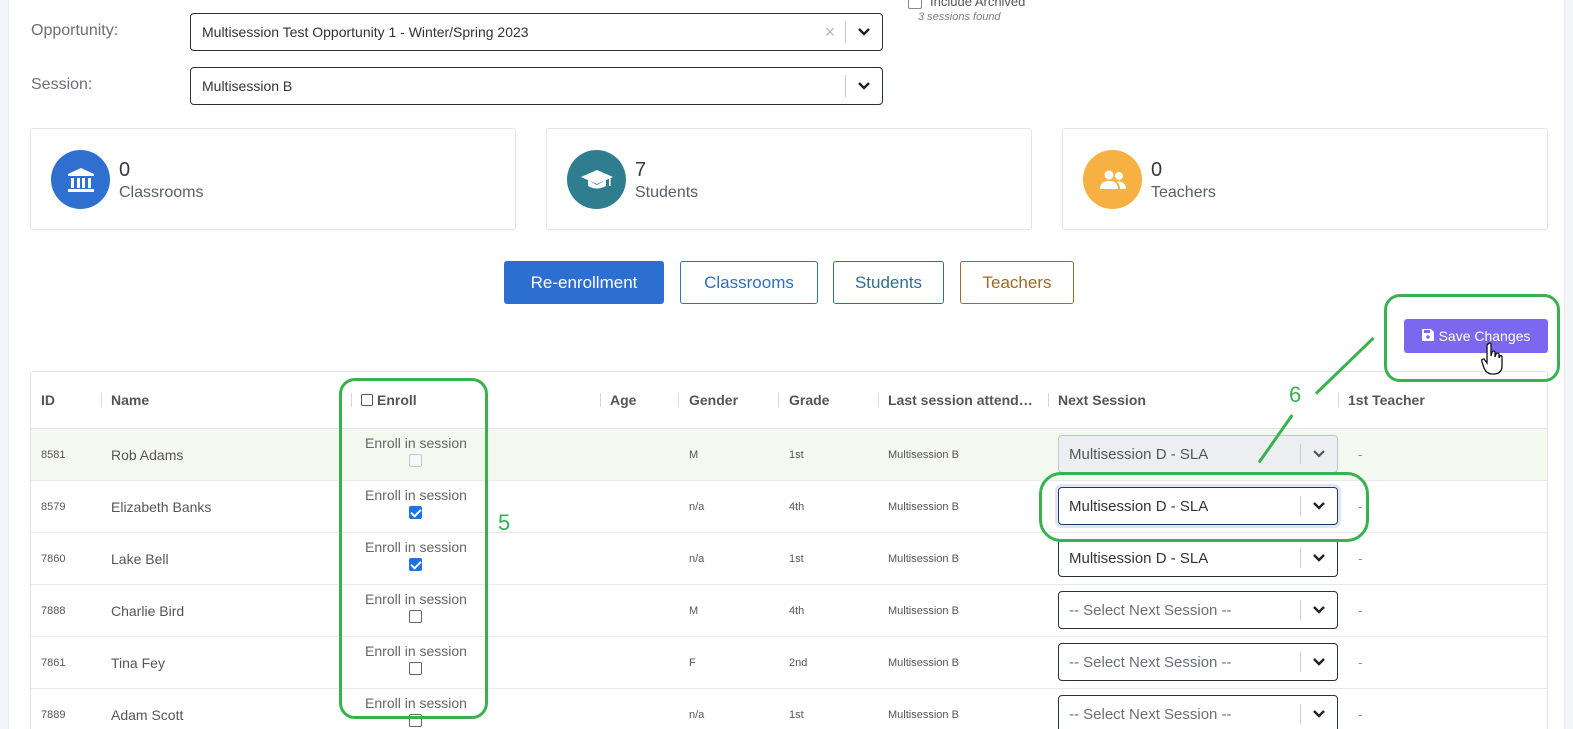 This screenshot has width=1573, height=729. Describe the element at coordinates (713, 400) in the screenshot. I see `col-gender: Gender` at that location.